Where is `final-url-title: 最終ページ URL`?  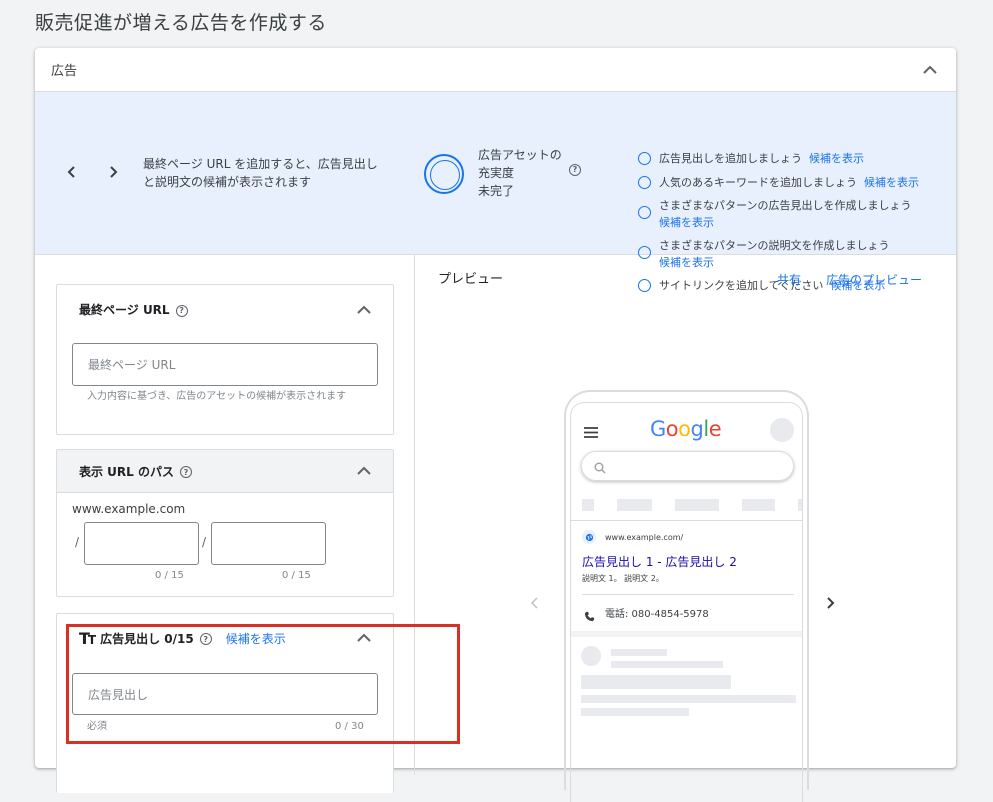
final-url-title: 最終ページ URL is located at coordinates (124, 310).